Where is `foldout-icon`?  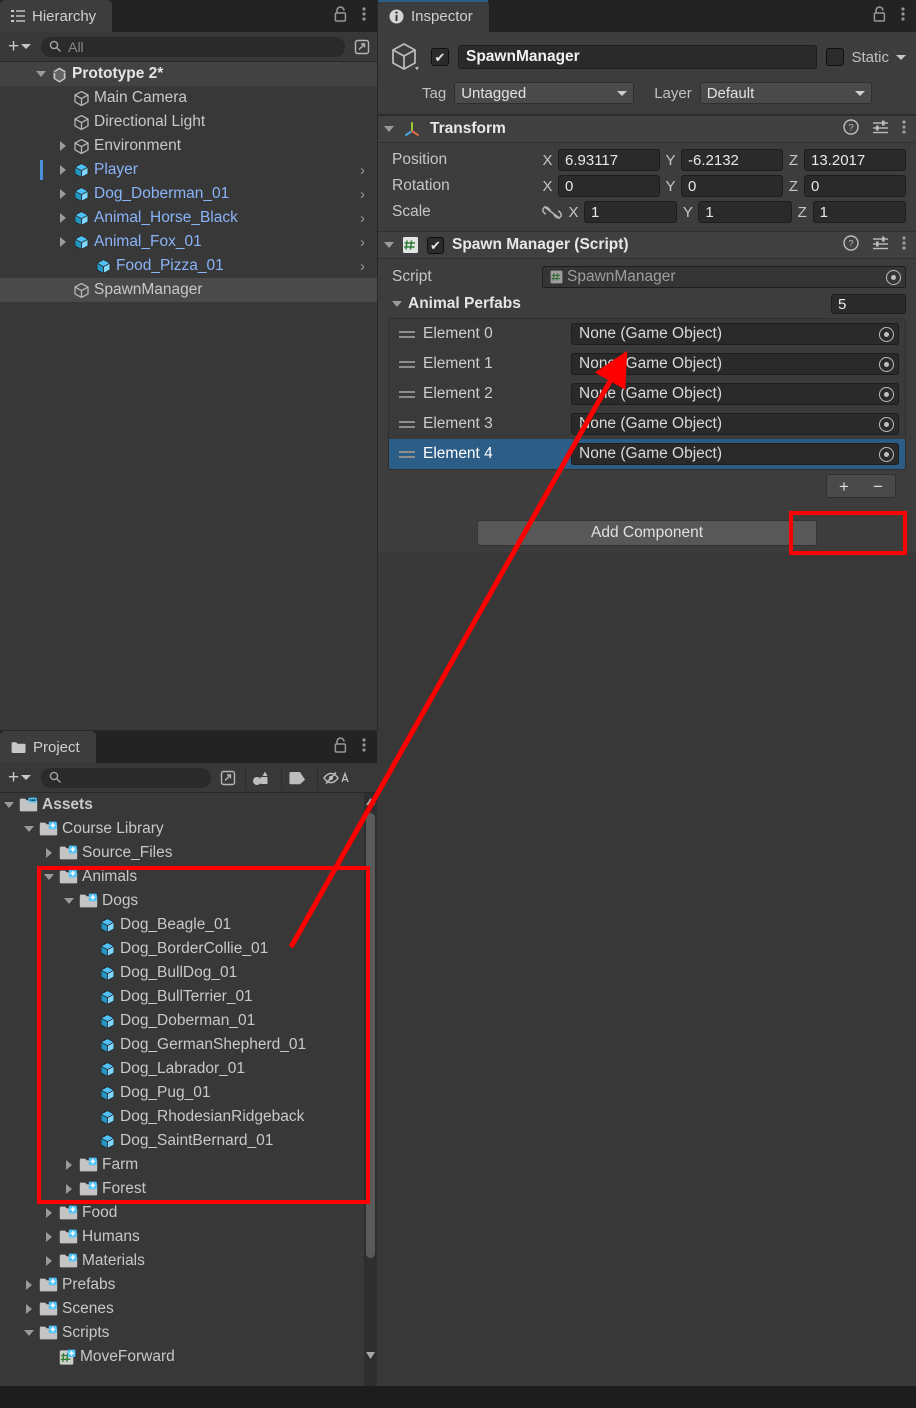
foldout-icon is located at coordinates (389, 129).